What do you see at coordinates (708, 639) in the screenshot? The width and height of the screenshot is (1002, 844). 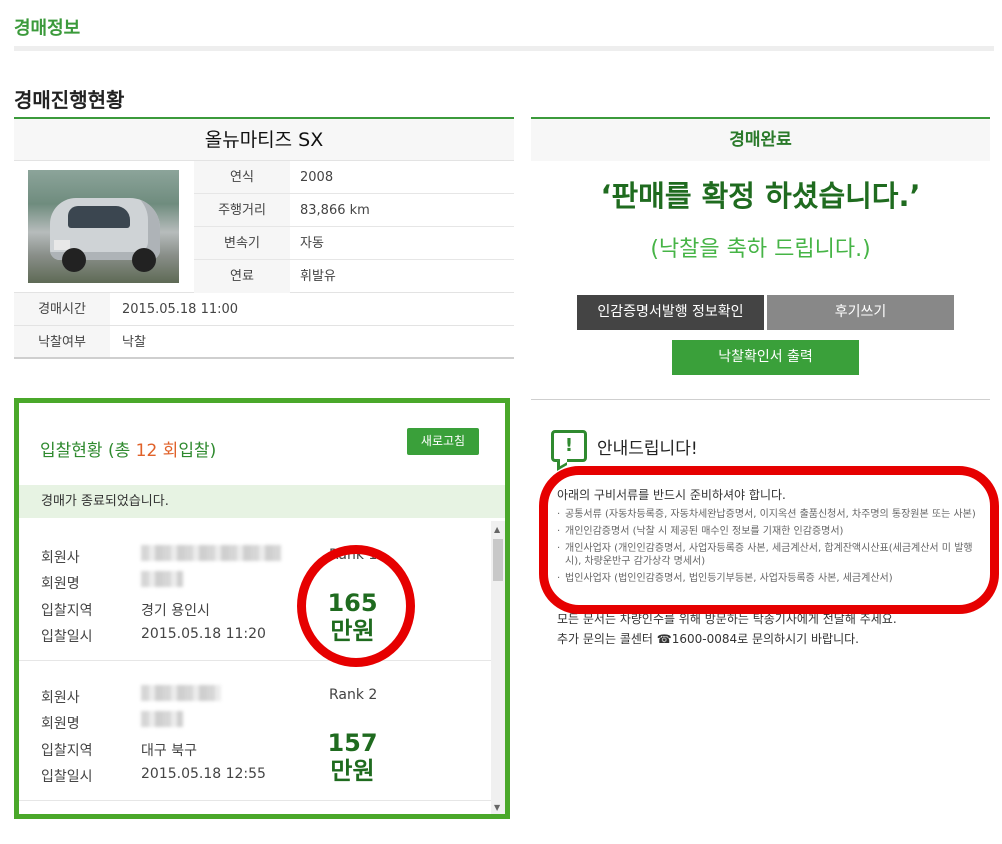 I see `call-center-notice: 추가 문의는 콜센터 ☎1600-0084로 문의하시기 바랍니다.` at bounding box center [708, 639].